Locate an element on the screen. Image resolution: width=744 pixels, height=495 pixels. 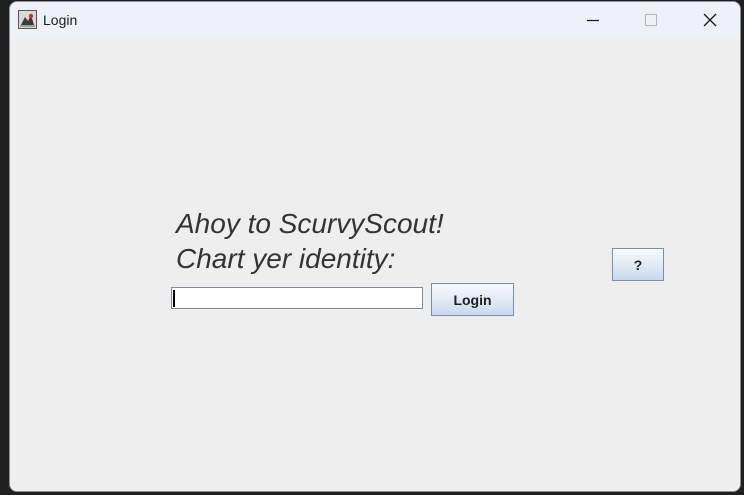
close-icon is located at coordinates (710, 20).